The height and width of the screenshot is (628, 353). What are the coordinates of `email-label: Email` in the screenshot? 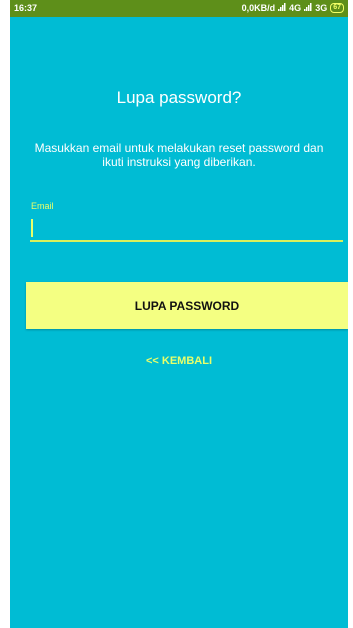 It's located at (42, 206).